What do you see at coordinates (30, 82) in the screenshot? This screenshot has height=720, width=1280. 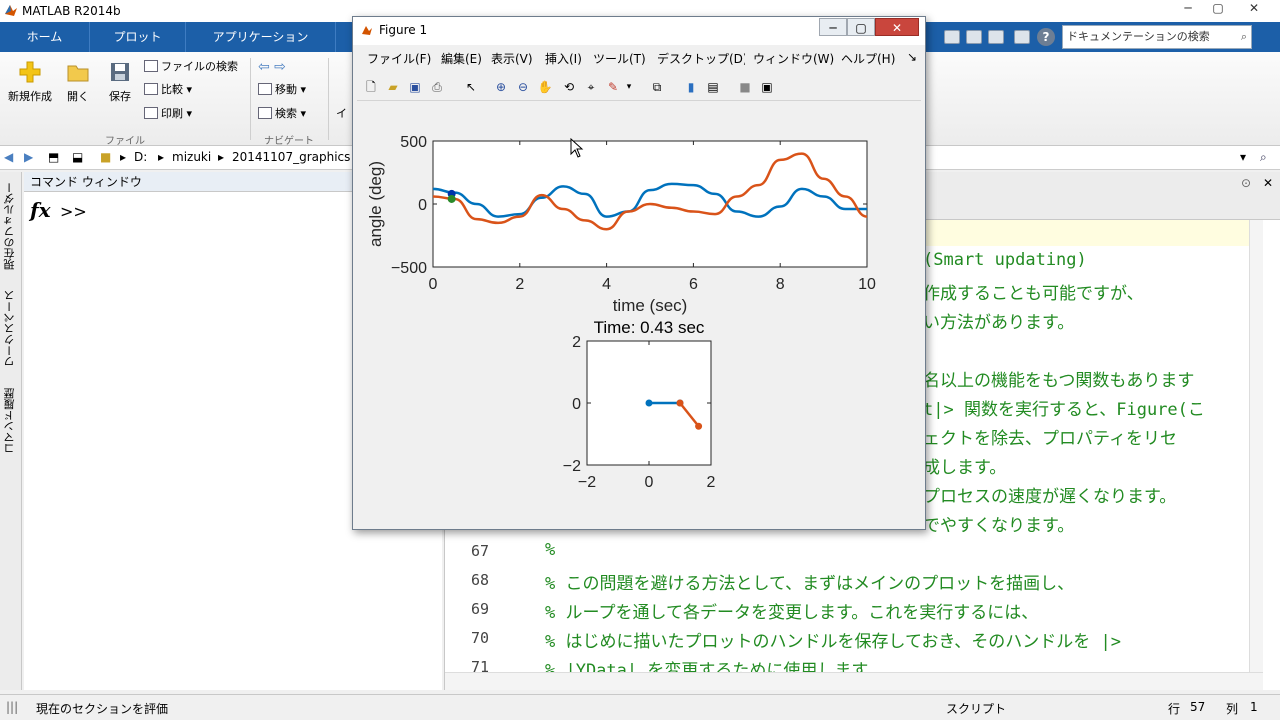 I see `new-button: 新規作成` at bounding box center [30, 82].